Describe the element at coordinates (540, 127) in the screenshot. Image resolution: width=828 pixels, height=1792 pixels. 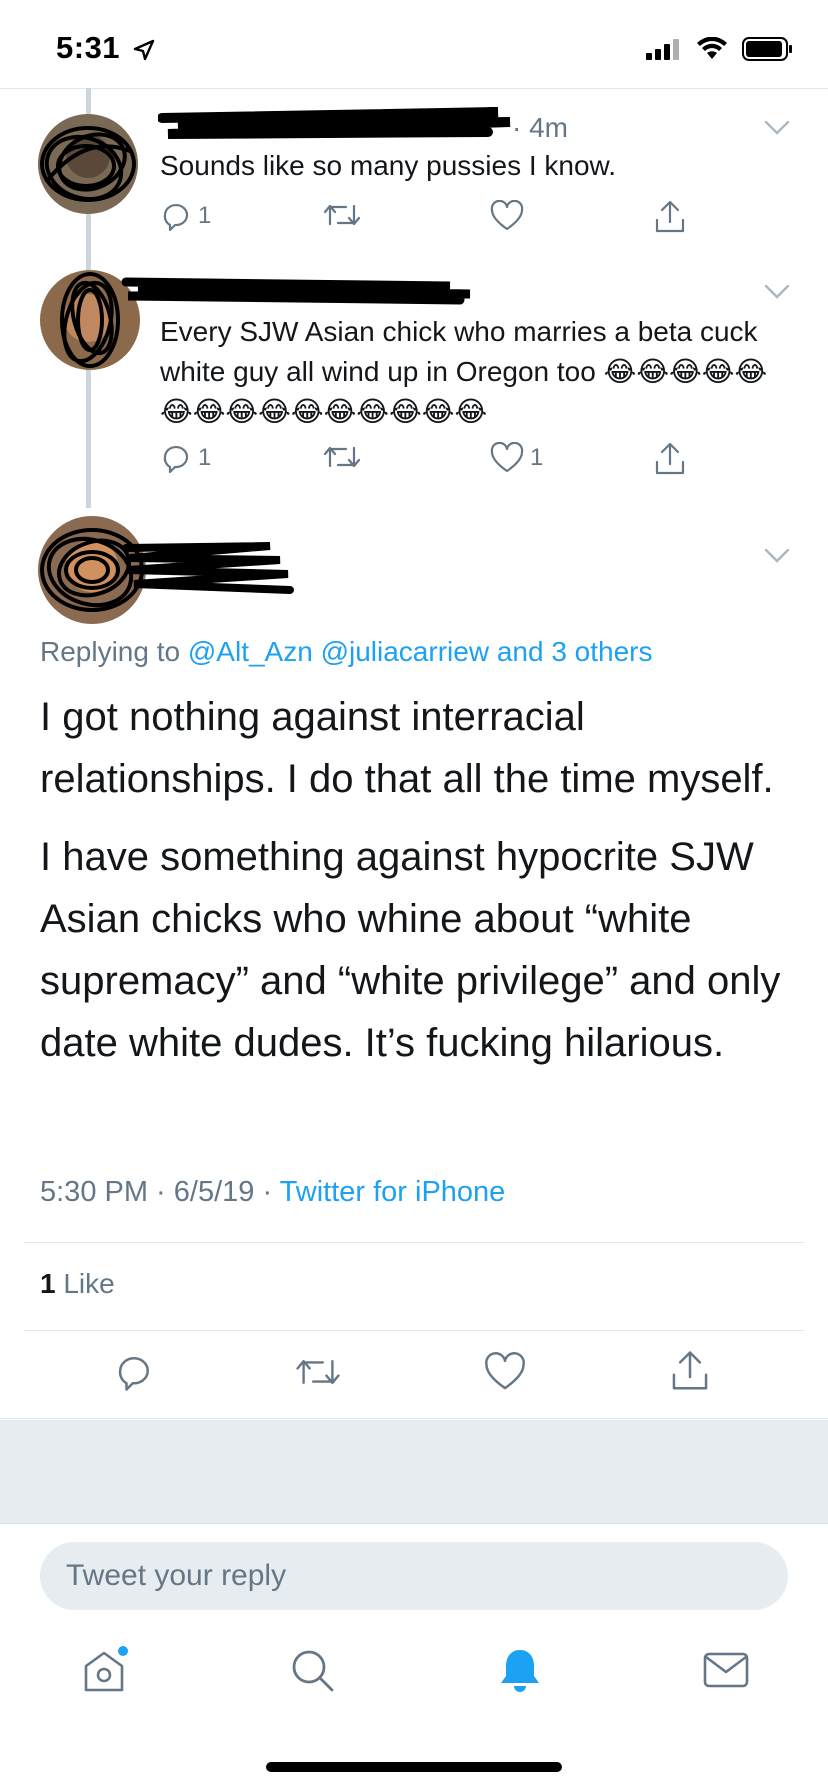
I see `tweet-time: · 4m` at that location.